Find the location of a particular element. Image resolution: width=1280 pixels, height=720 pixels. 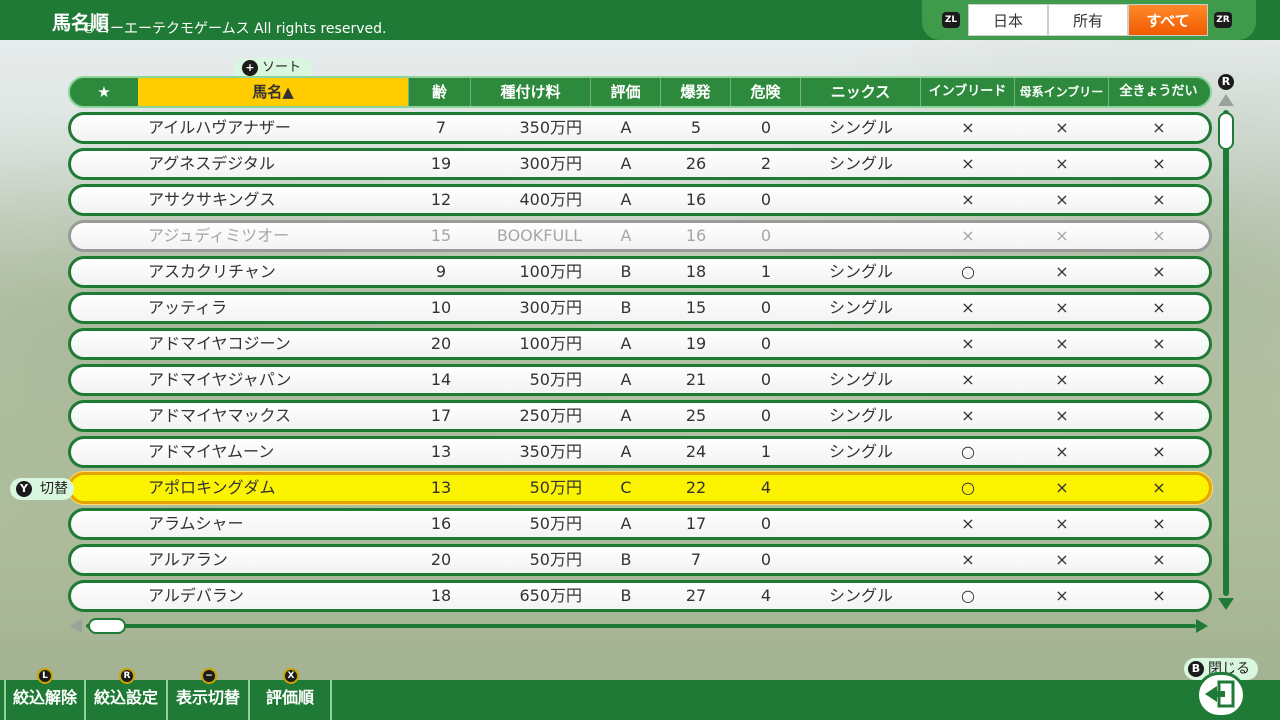

table-row: アドマイヤムーン 13 350万円 A 24 1 シングル ○ × × is located at coordinates (640, 452).